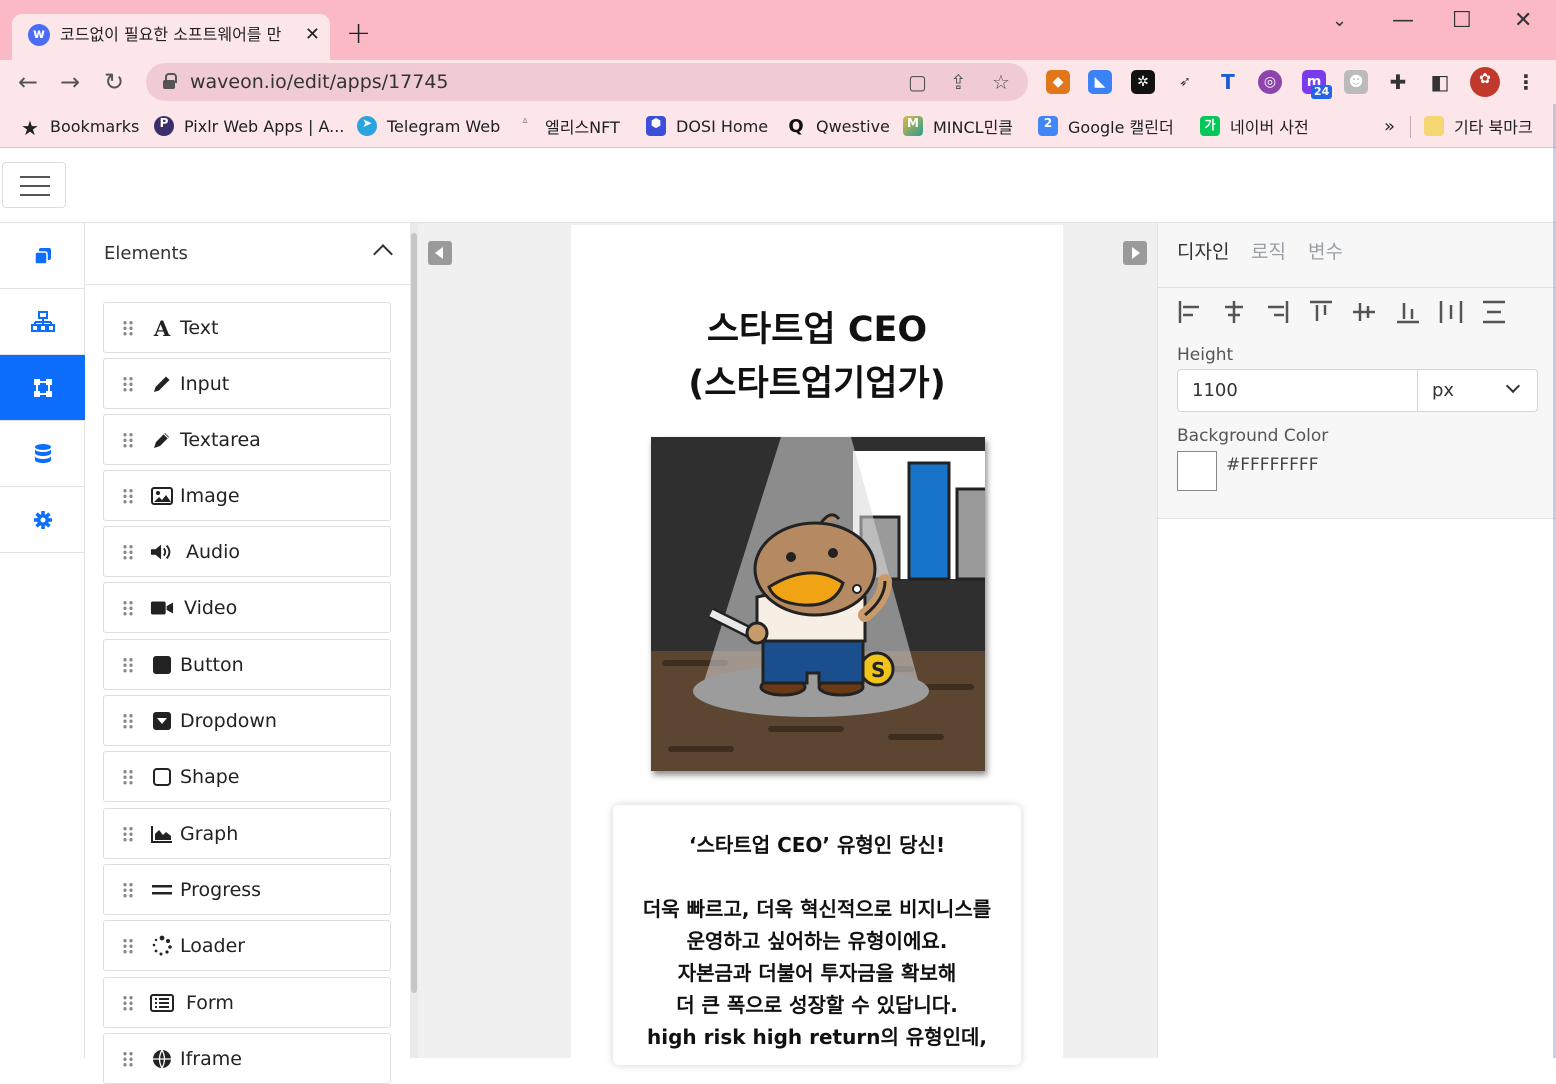  What do you see at coordinates (114, 82) in the screenshot?
I see `reload-button: ↻` at bounding box center [114, 82].